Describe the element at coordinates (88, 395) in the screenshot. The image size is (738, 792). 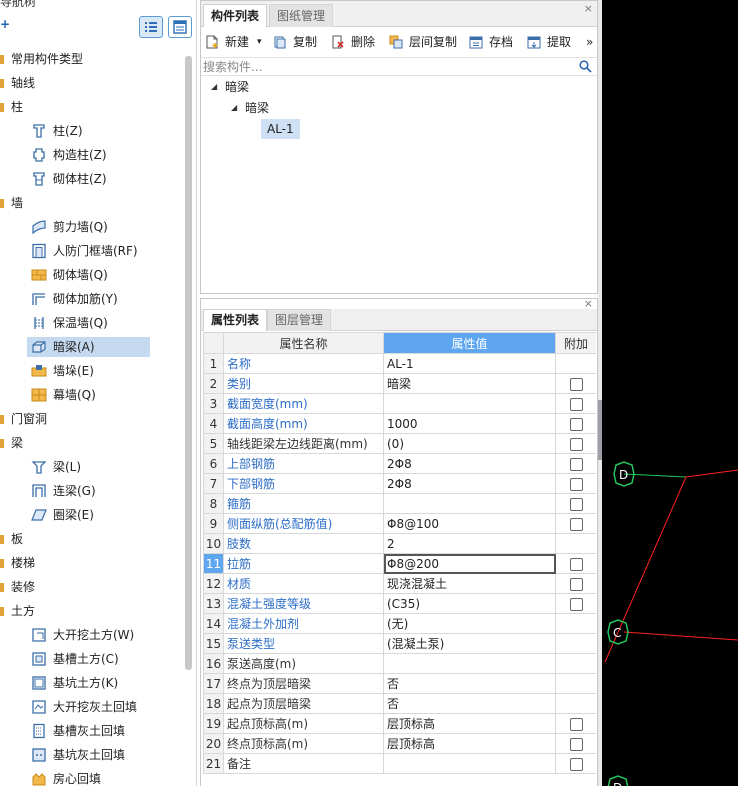
I see `nav-item-curtain-wall: 幕墙(Q)` at that location.